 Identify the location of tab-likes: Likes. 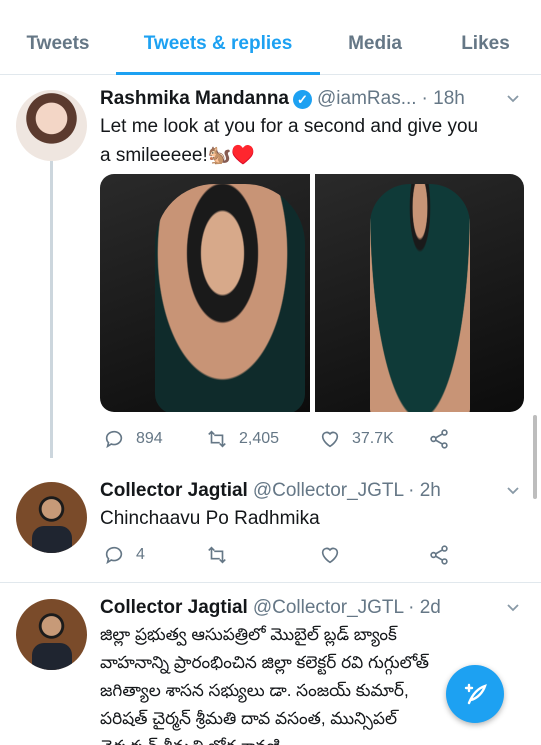
(485, 44).